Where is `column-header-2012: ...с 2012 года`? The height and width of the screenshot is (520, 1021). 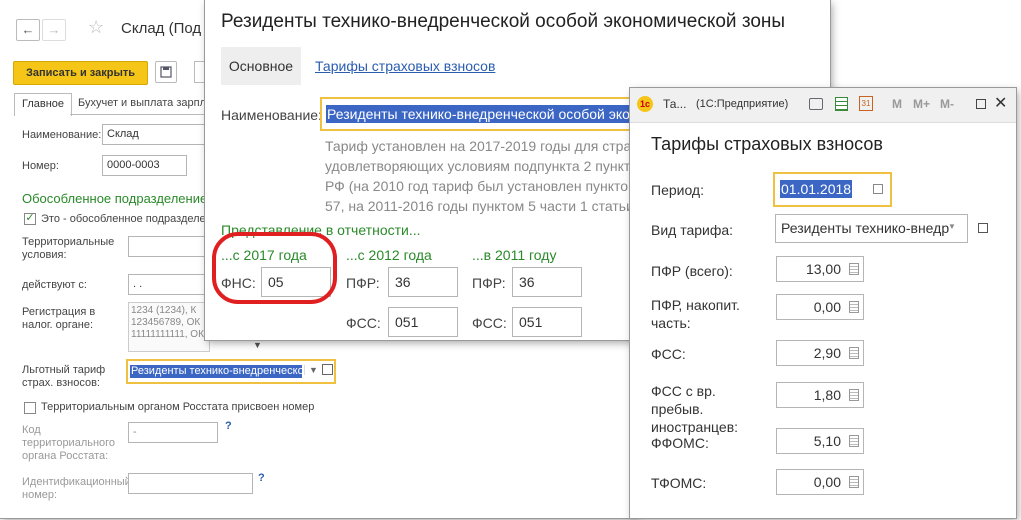 column-header-2012: ...с 2012 года is located at coordinates (389, 255).